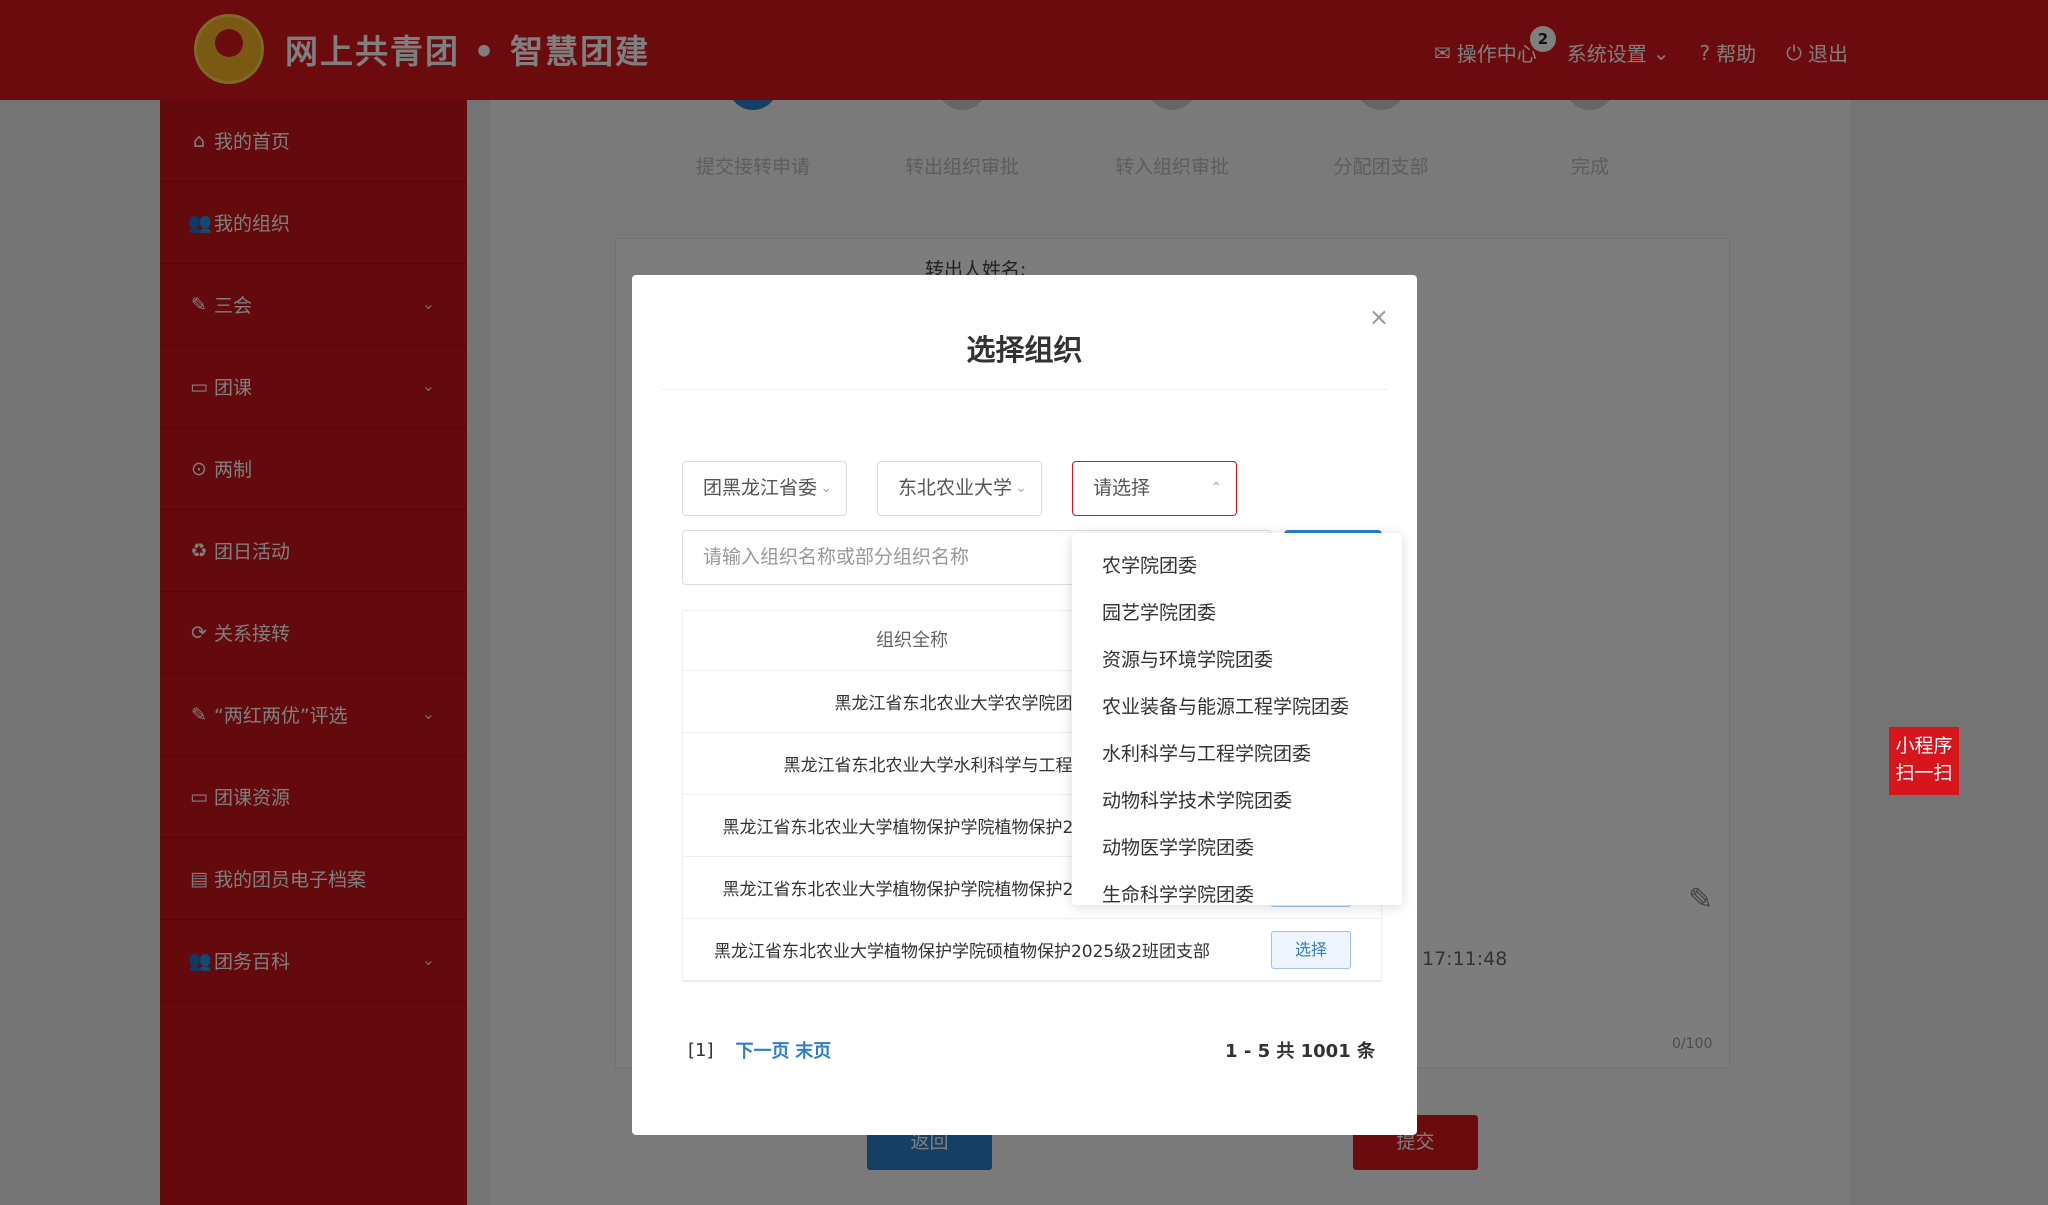  What do you see at coordinates (1237, 566) in the screenshot?
I see `dropdown-option: 农学院团委` at bounding box center [1237, 566].